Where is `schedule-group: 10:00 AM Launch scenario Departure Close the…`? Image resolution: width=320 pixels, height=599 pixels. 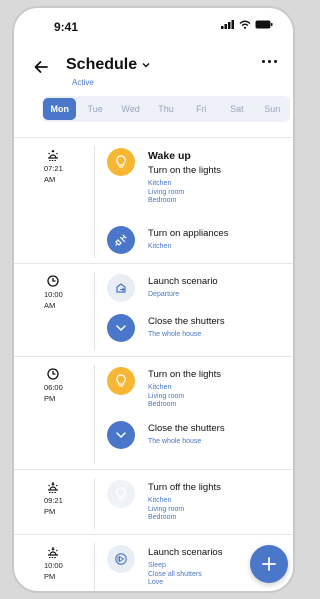
schedule-group: 10:00 AM Launch scenario Departure Close the… is located at coordinates (153, 309).